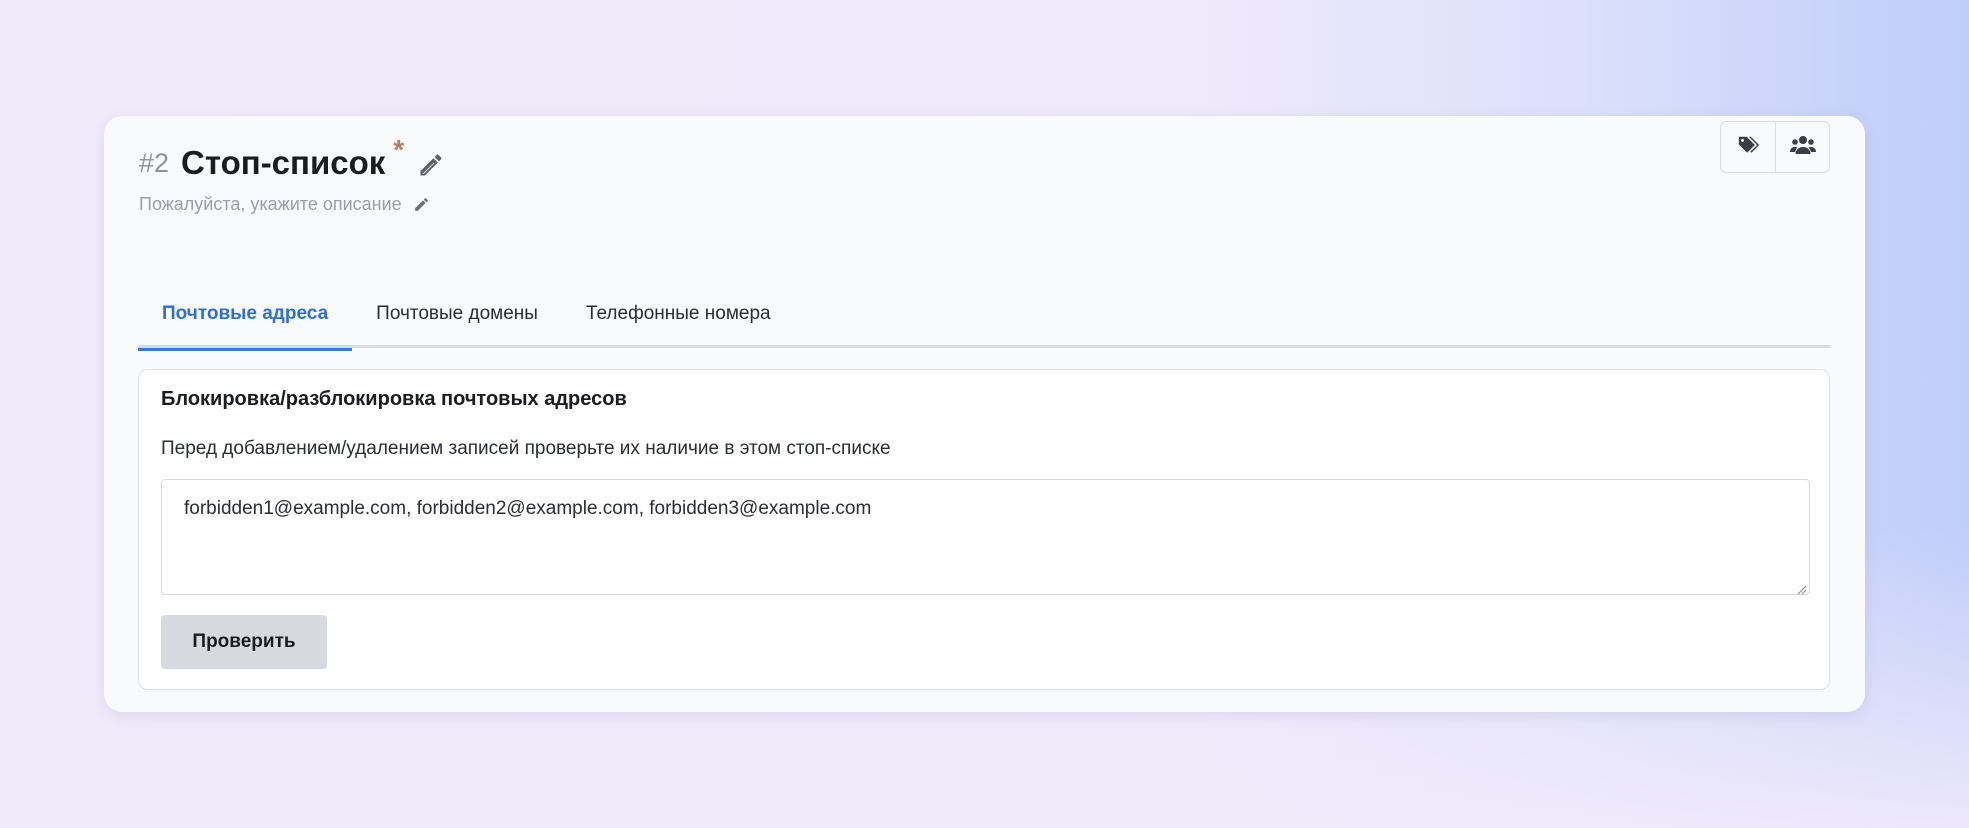 The height and width of the screenshot is (828, 1969). I want to click on users-button, so click(1802, 147).